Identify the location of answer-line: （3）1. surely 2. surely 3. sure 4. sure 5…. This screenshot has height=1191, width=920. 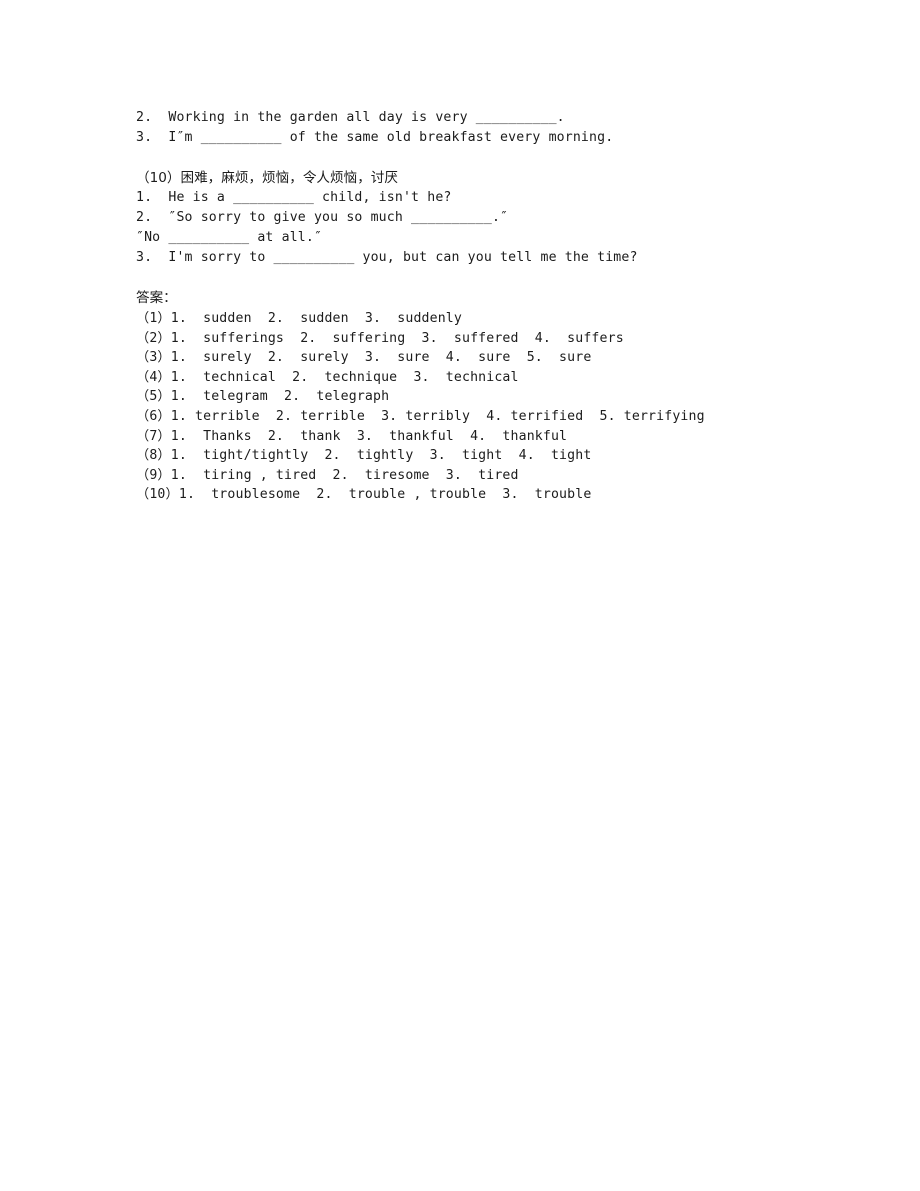
(364, 358).